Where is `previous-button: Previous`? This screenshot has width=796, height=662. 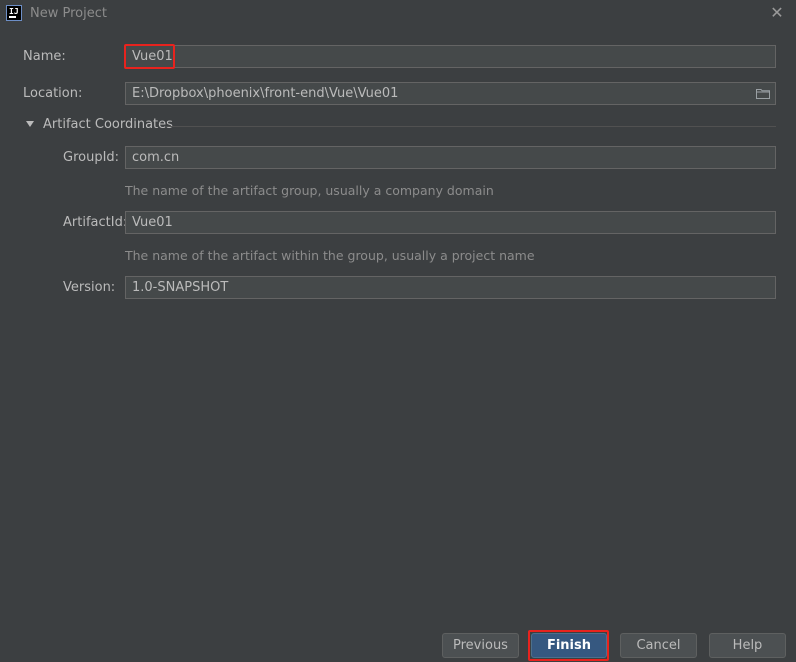
previous-button: Previous is located at coordinates (480, 645).